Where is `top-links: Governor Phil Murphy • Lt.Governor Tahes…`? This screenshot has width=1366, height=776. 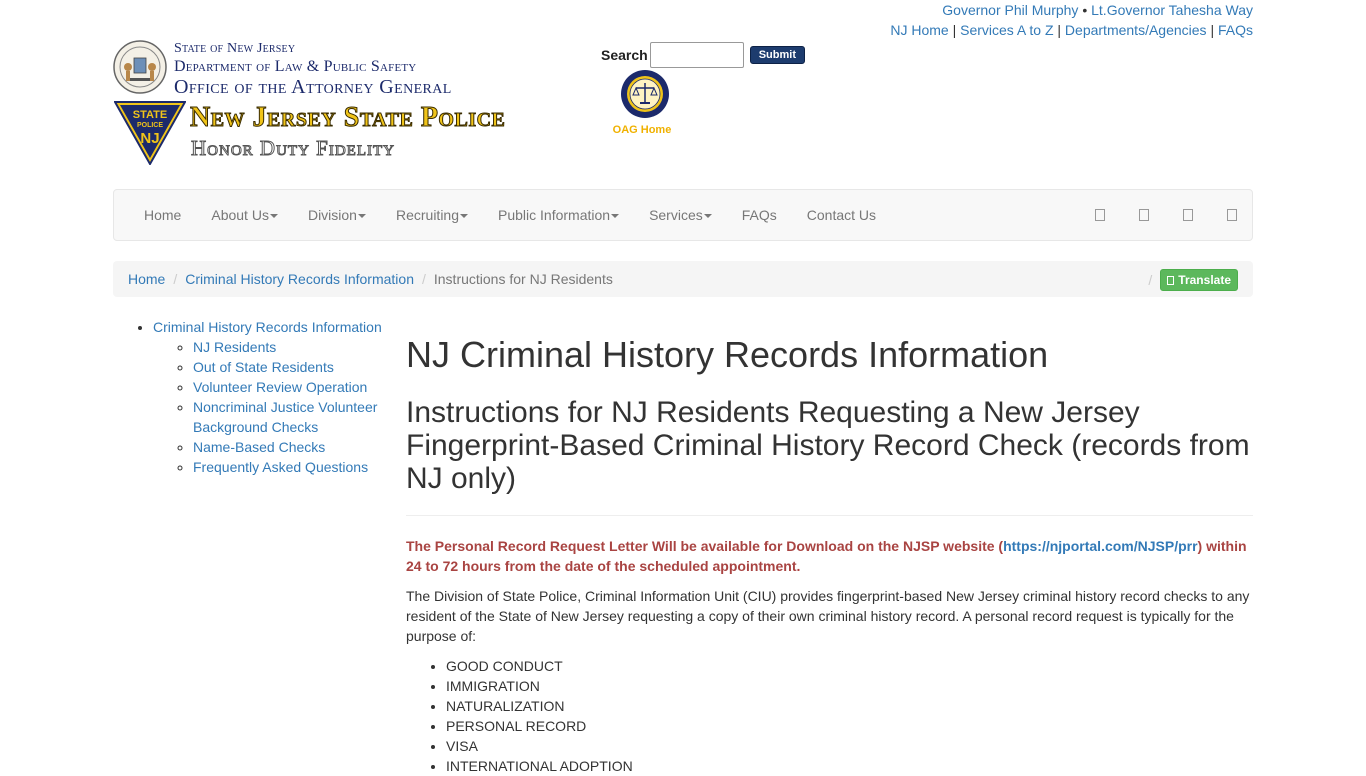
top-links: Governor Phil Murphy • Lt.Governor Tahes… is located at coordinates (1071, 20).